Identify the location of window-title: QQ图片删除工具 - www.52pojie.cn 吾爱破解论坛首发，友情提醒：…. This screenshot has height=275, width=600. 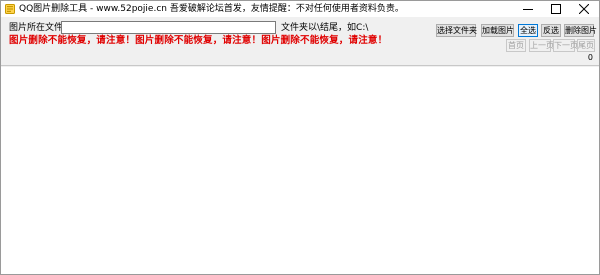
(211, 9).